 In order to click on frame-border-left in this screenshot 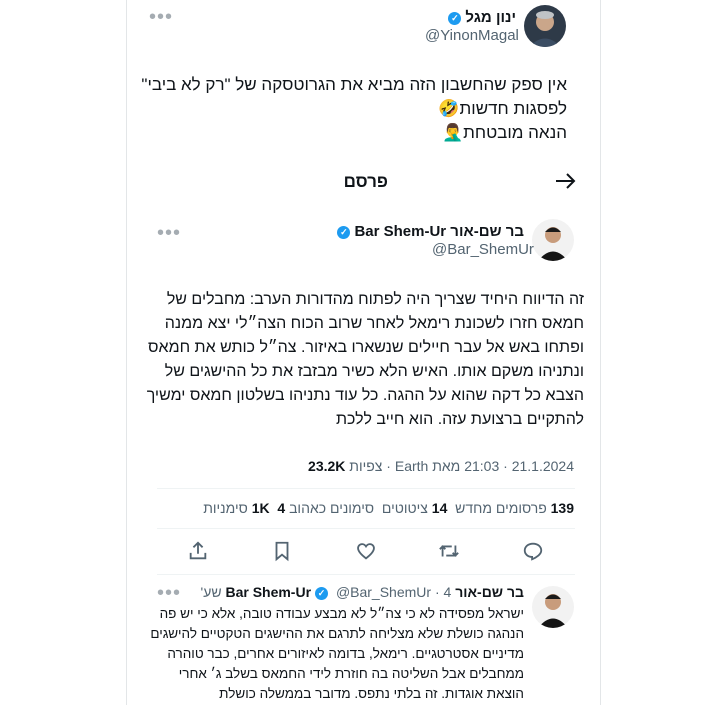, I will do `click(126, 352)`.